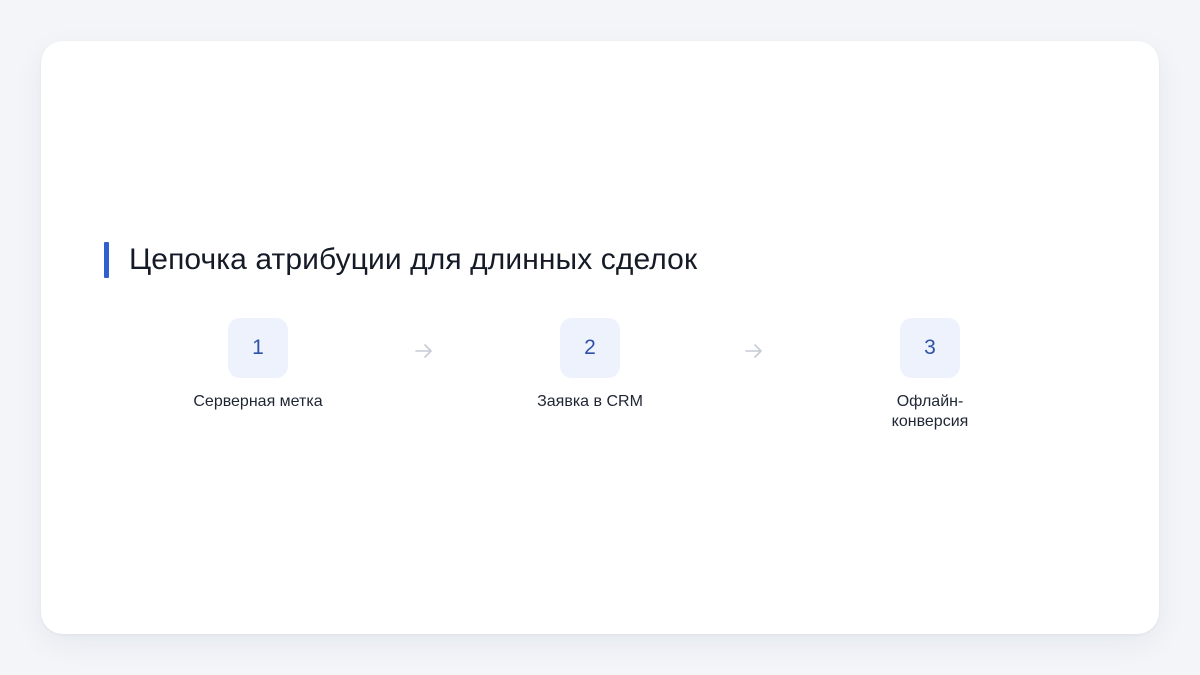 This screenshot has height=675, width=1200. I want to click on step-1: 1 Серверная метка, so click(258, 365).